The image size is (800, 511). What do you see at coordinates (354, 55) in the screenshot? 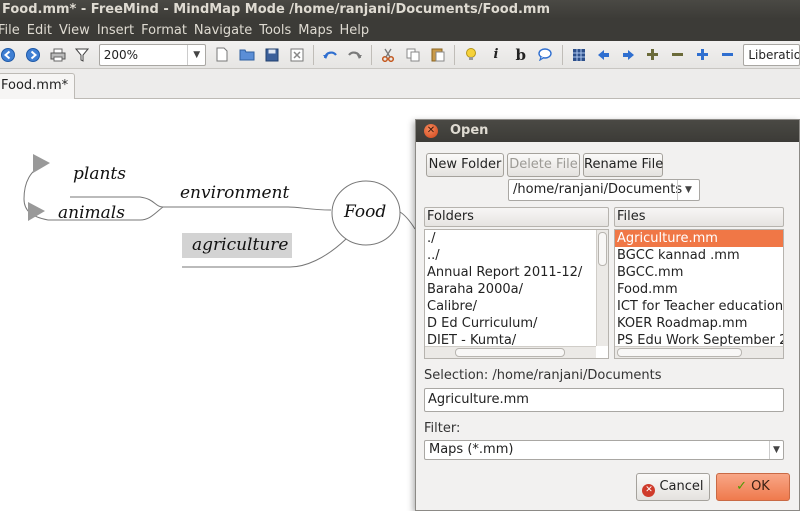
I see `redo-icon` at bounding box center [354, 55].